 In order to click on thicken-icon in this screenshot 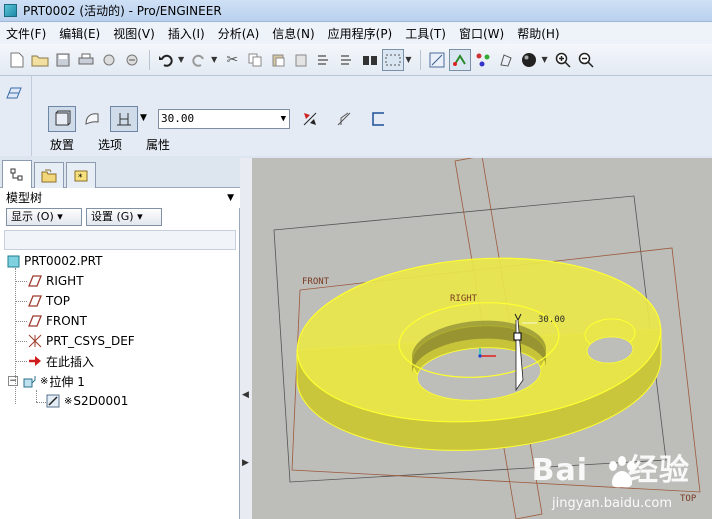, I will do `click(378, 119)`.